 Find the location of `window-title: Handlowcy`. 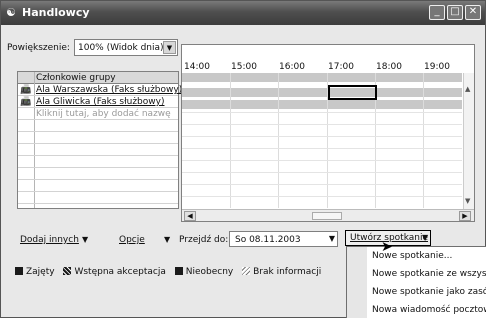

window-title: Handlowcy is located at coordinates (56, 12).